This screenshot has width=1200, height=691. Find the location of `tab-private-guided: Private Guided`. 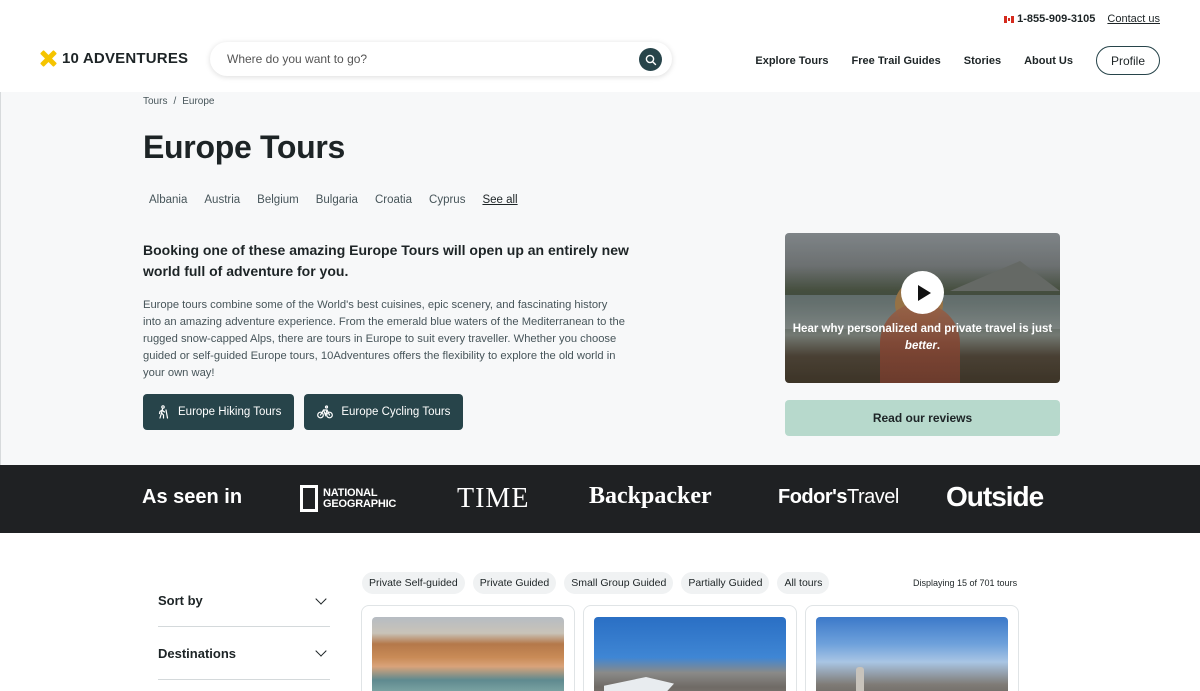

tab-private-guided: Private Guided is located at coordinates (514, 583).